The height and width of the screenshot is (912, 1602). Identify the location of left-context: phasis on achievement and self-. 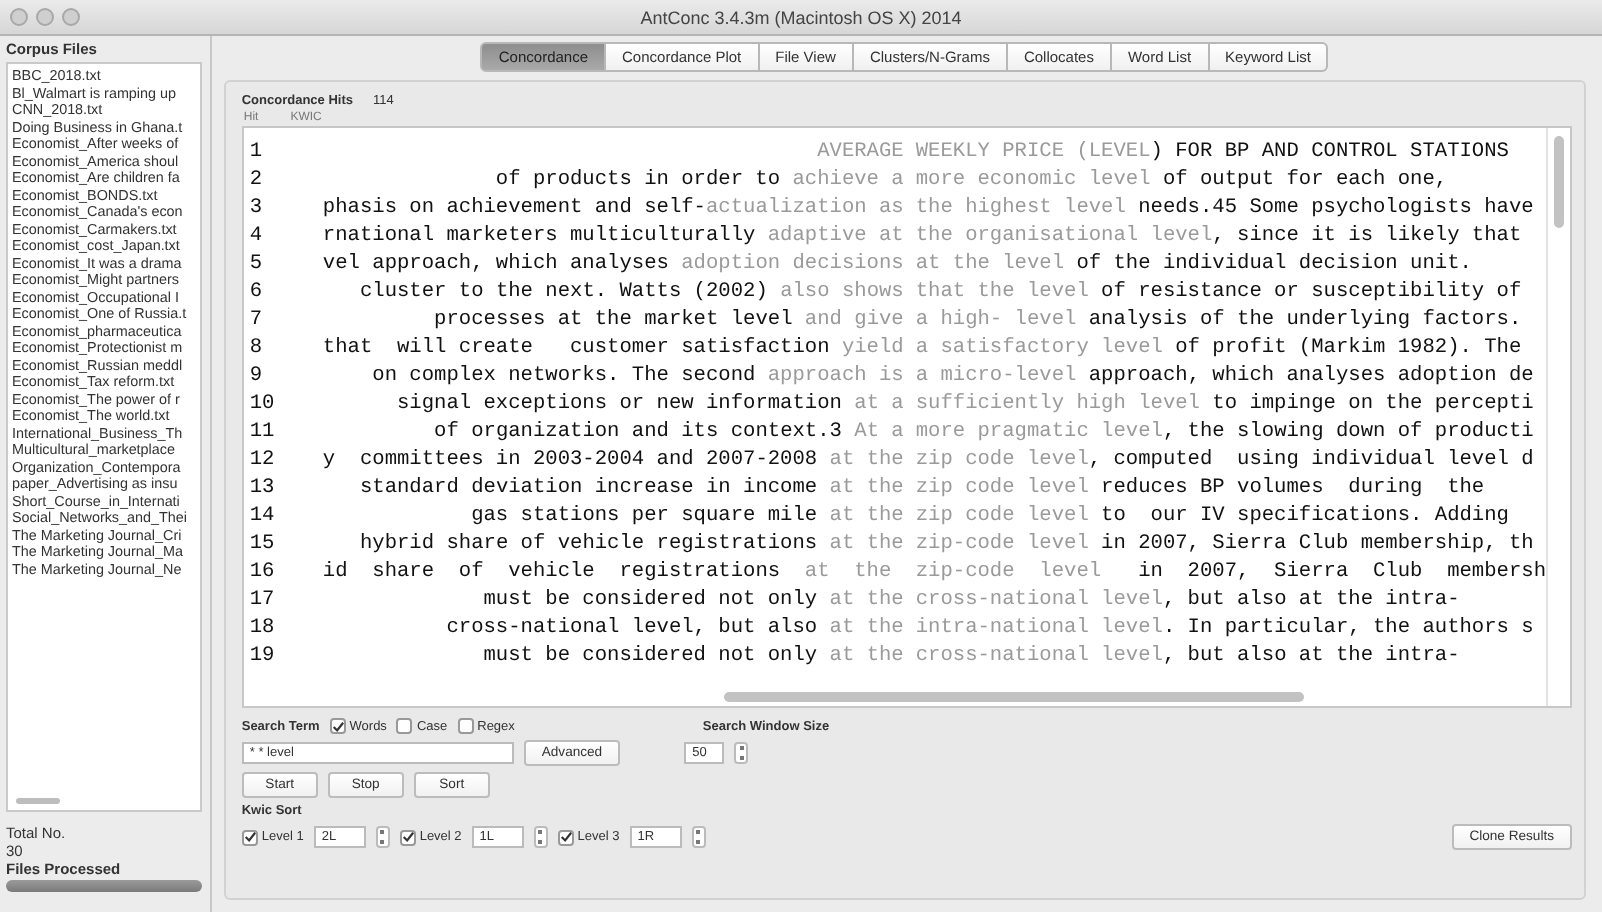
(514, 208).